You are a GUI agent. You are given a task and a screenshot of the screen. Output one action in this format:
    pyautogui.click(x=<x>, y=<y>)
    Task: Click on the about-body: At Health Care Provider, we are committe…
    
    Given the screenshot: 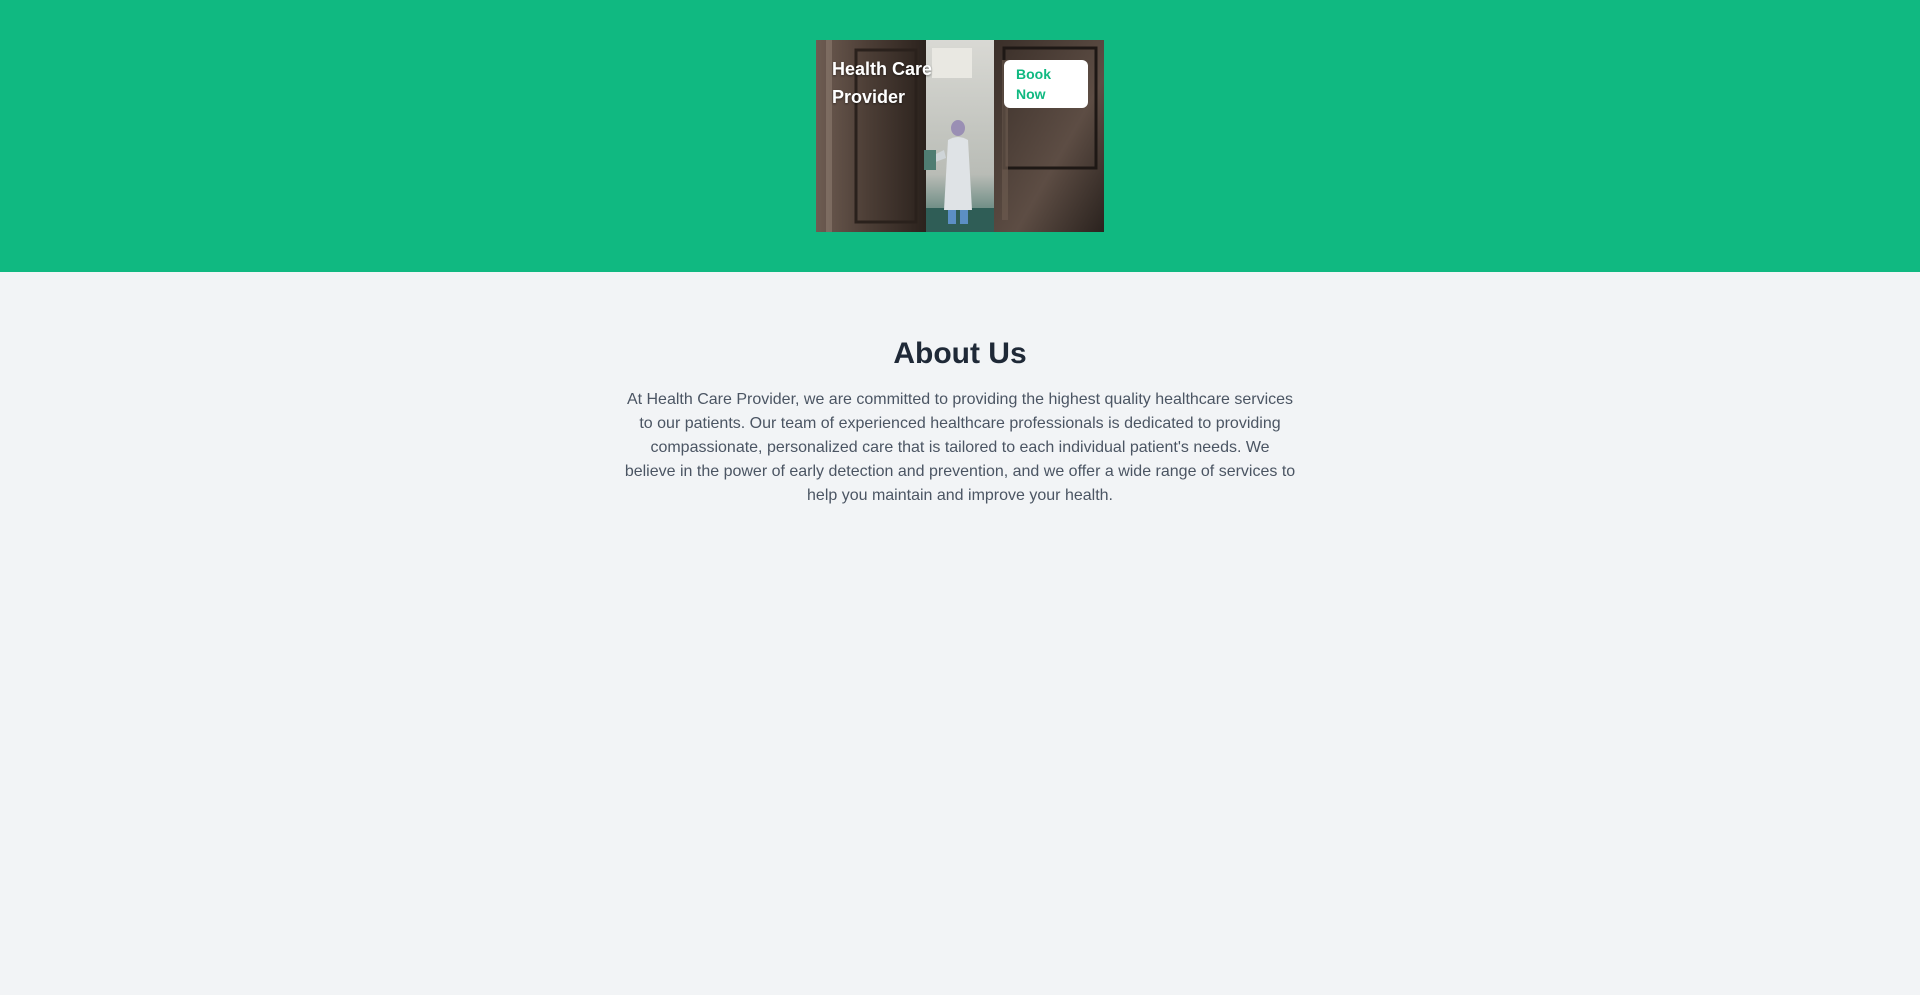 What is the action you would take?
    pyautogui.click(x=960, y=447)
    